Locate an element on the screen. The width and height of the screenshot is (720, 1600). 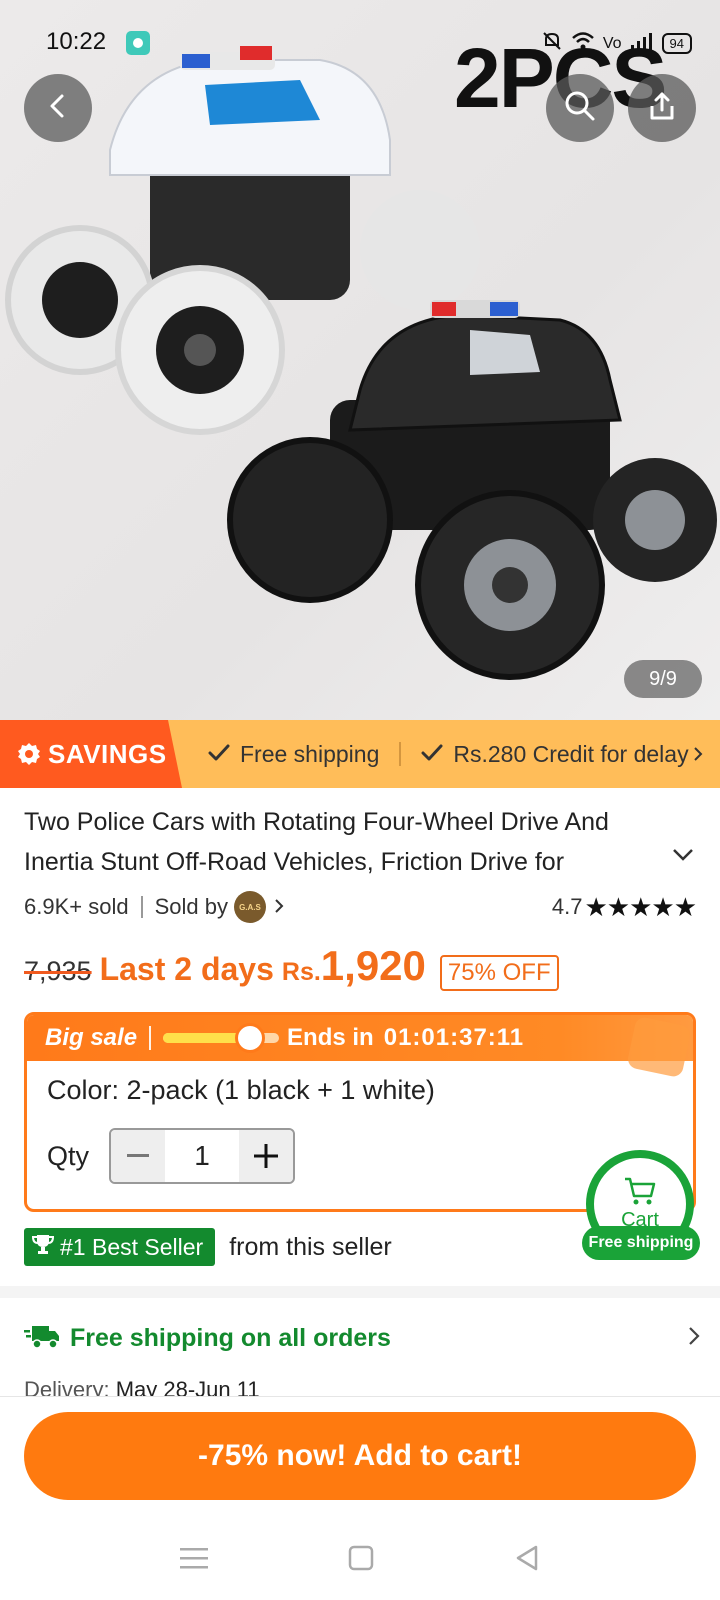
cart-free-shipping-badge: Free shipping is located at coordinates (641, 1243).